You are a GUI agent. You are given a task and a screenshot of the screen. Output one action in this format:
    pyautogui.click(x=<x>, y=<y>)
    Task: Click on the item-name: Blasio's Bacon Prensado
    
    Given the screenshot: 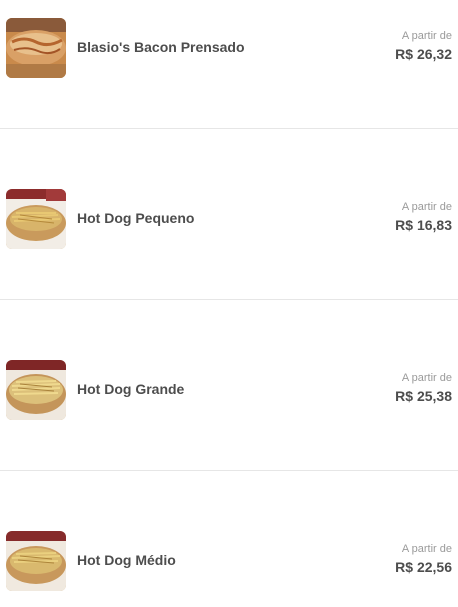 What is the action you would take?
    pyautogui.click(x=161, y=47)
    